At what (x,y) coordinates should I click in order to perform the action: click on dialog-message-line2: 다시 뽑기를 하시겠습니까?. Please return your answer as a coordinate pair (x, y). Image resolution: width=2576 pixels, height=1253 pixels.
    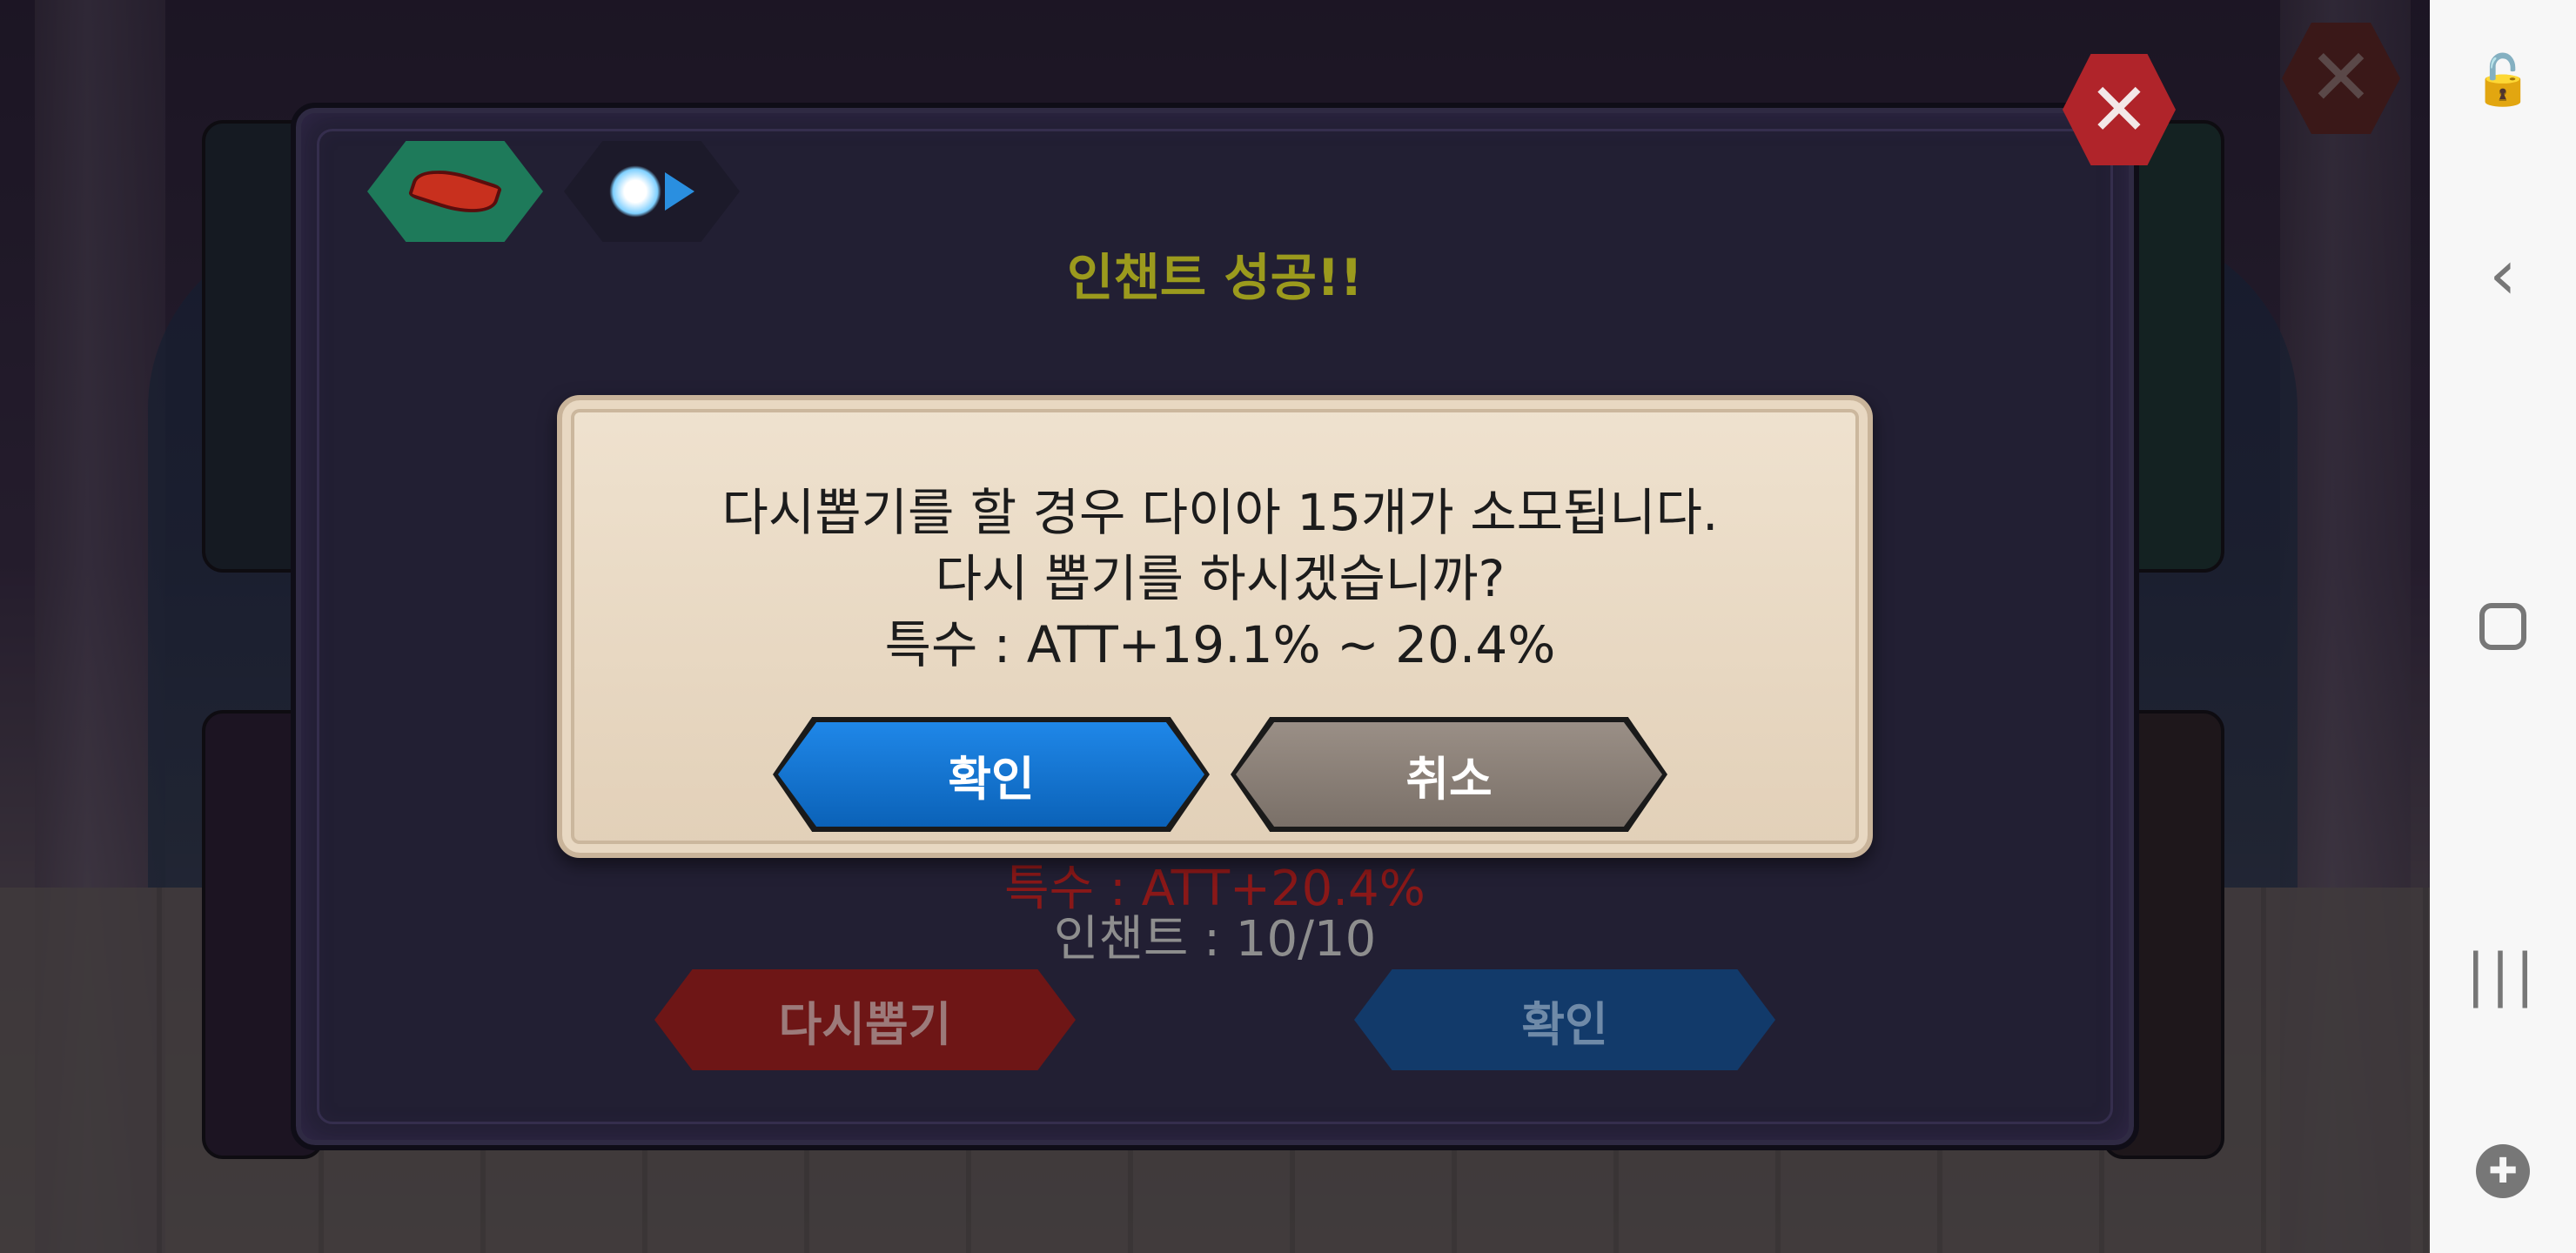
    Looking at the image, I should click on (1221, 578).